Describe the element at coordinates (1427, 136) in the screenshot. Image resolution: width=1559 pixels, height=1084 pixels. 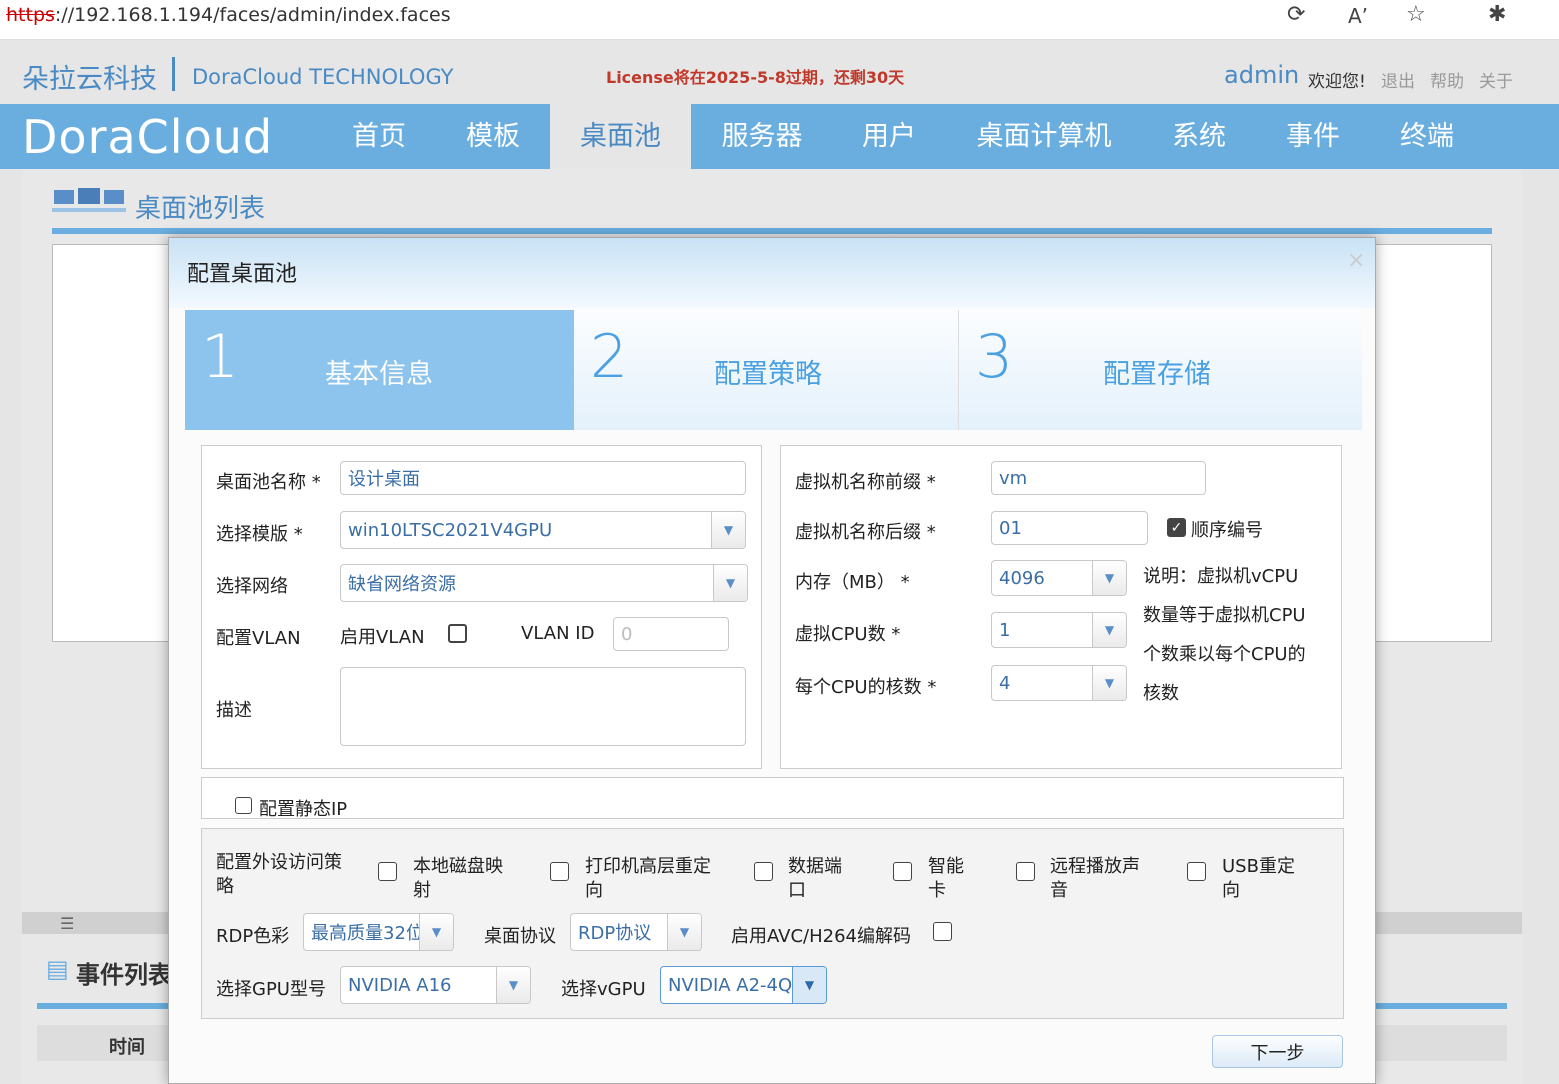
I see `nav-terminal: 终端` at that location.